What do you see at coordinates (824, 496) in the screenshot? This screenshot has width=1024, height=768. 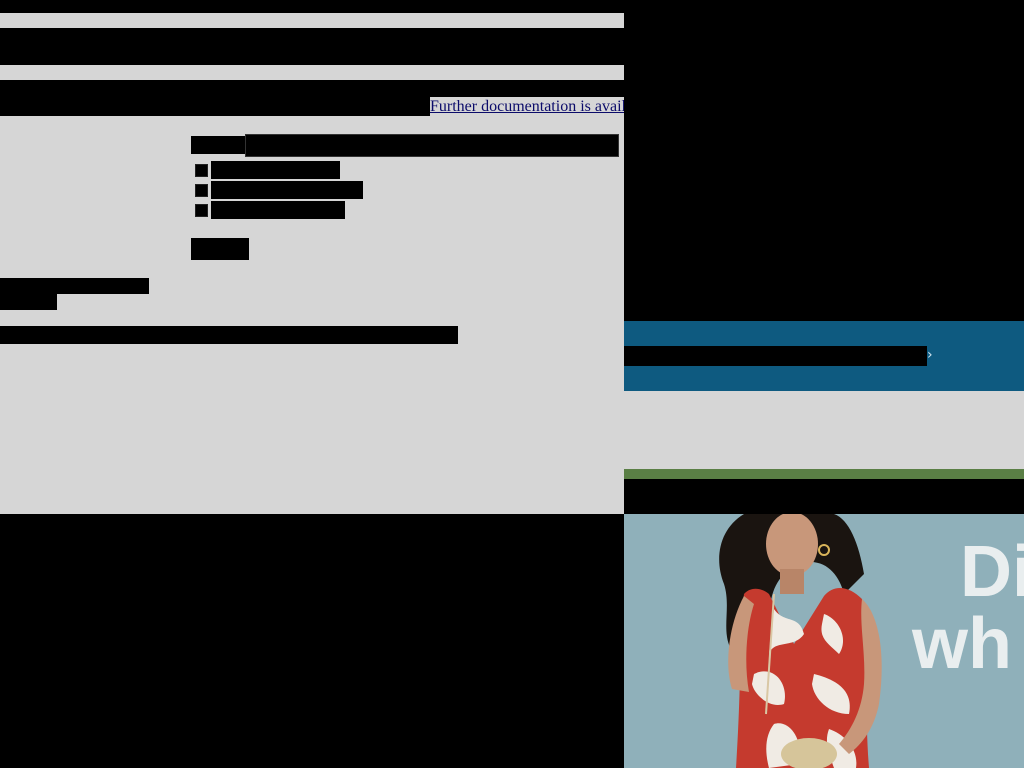 I see `redacted-nav-bar` at bounding box center [824, 496].